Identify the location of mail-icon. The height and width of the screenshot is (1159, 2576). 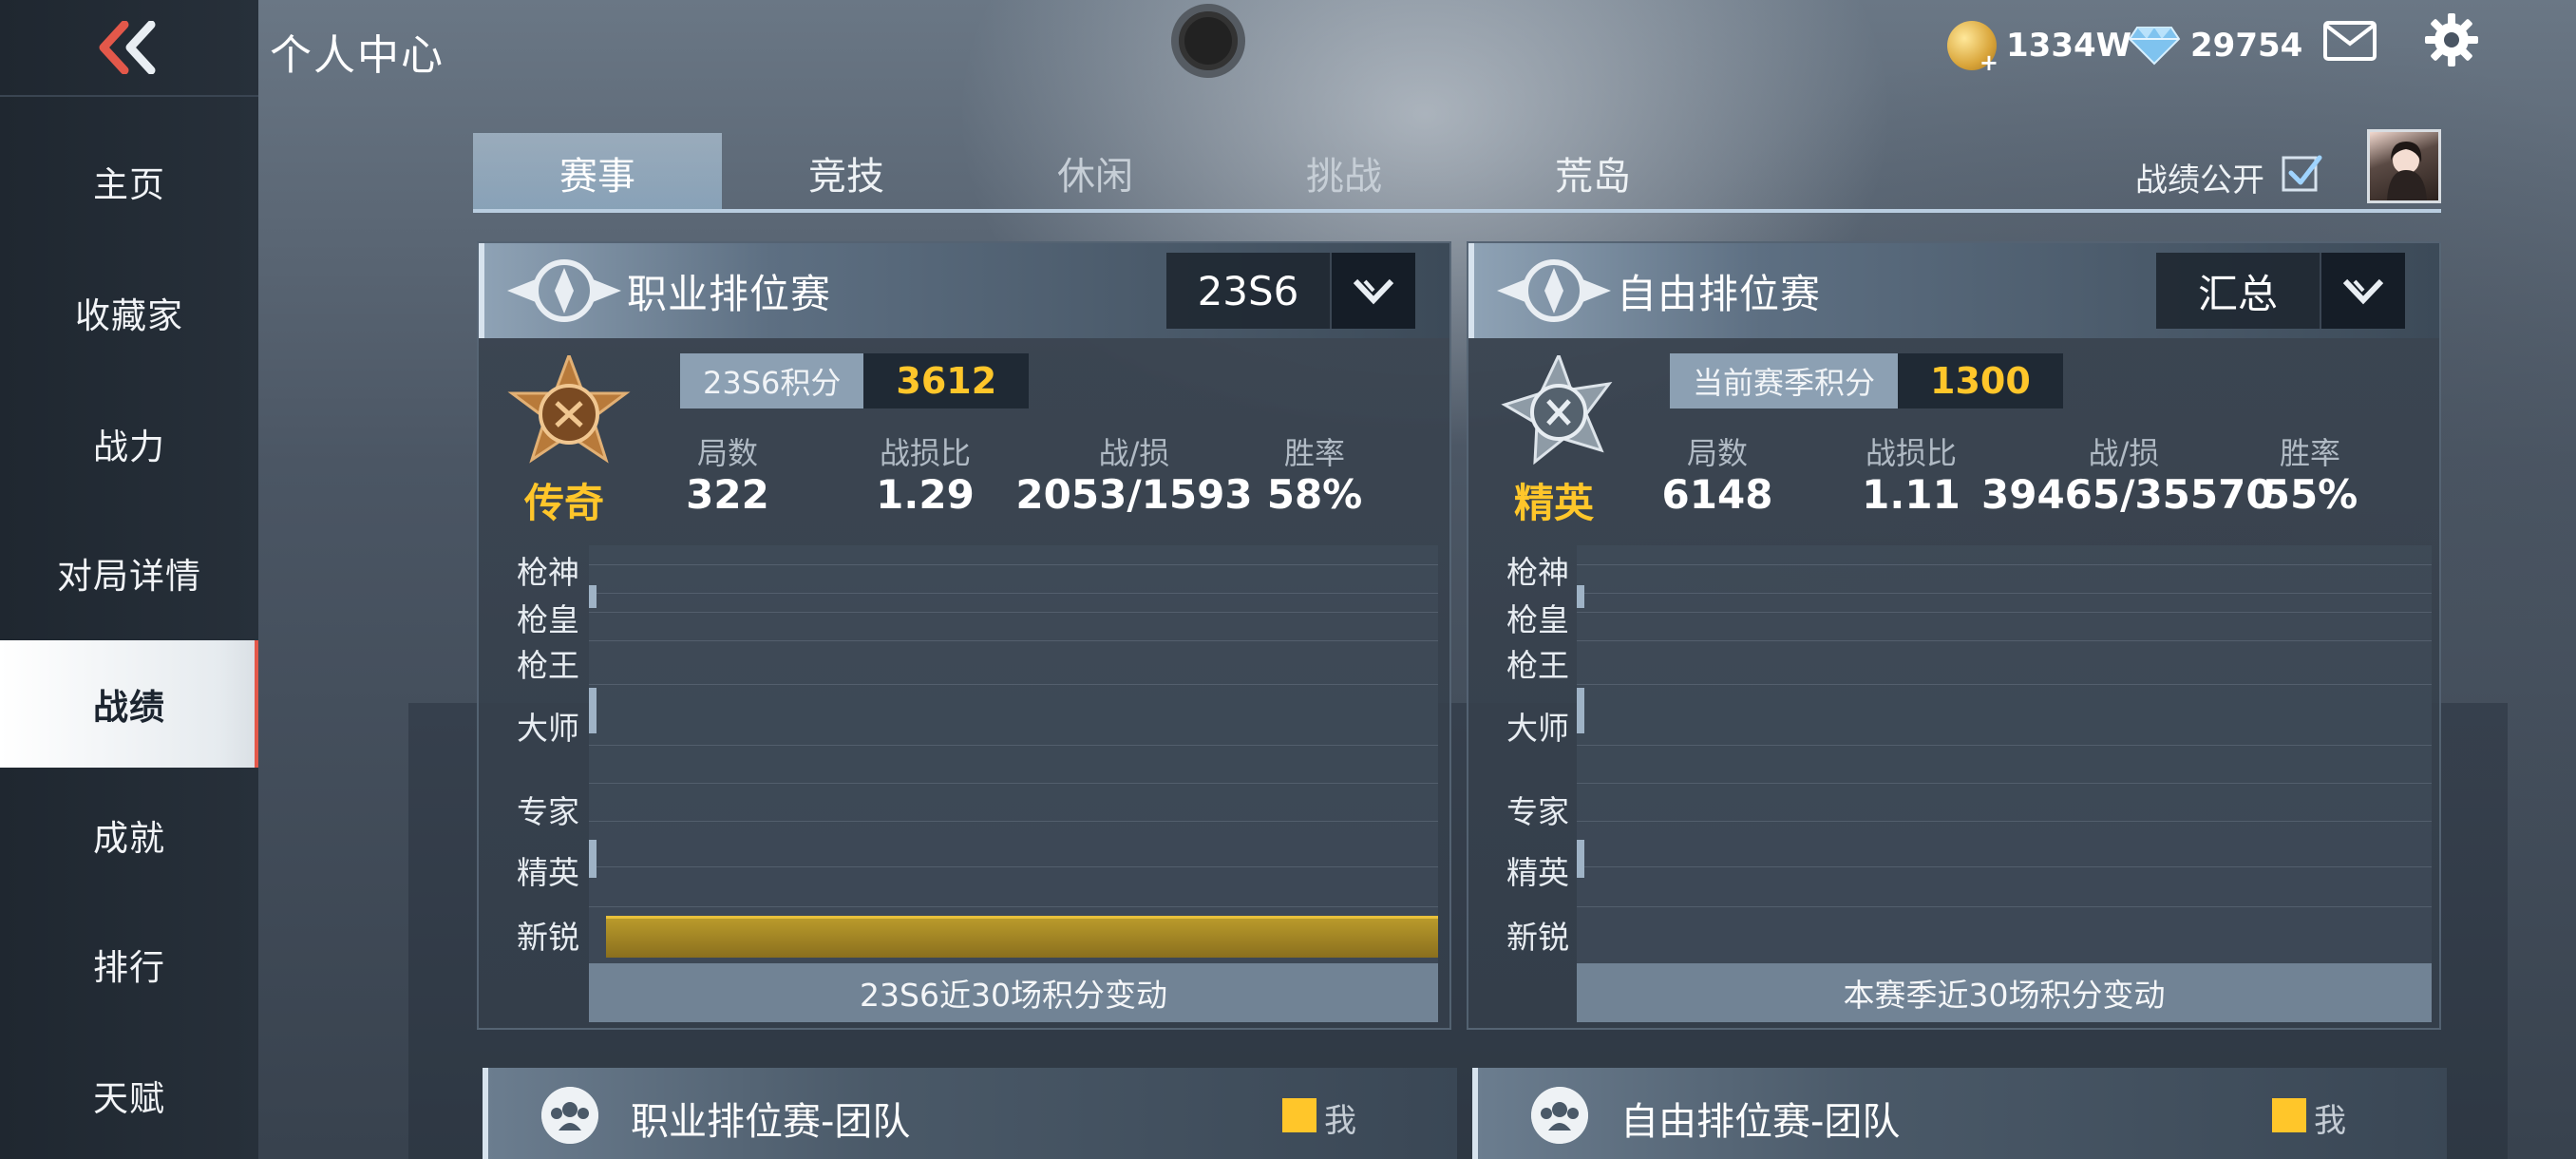
(2350, 41).